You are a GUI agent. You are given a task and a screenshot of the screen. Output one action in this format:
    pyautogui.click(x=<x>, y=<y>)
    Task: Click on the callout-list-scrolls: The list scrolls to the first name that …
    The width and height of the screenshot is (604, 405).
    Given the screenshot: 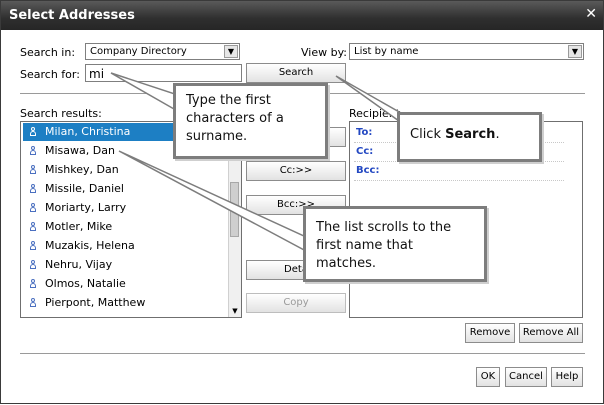 What is the action you would take?
    pyautogui.click(x=395, y=244)
    